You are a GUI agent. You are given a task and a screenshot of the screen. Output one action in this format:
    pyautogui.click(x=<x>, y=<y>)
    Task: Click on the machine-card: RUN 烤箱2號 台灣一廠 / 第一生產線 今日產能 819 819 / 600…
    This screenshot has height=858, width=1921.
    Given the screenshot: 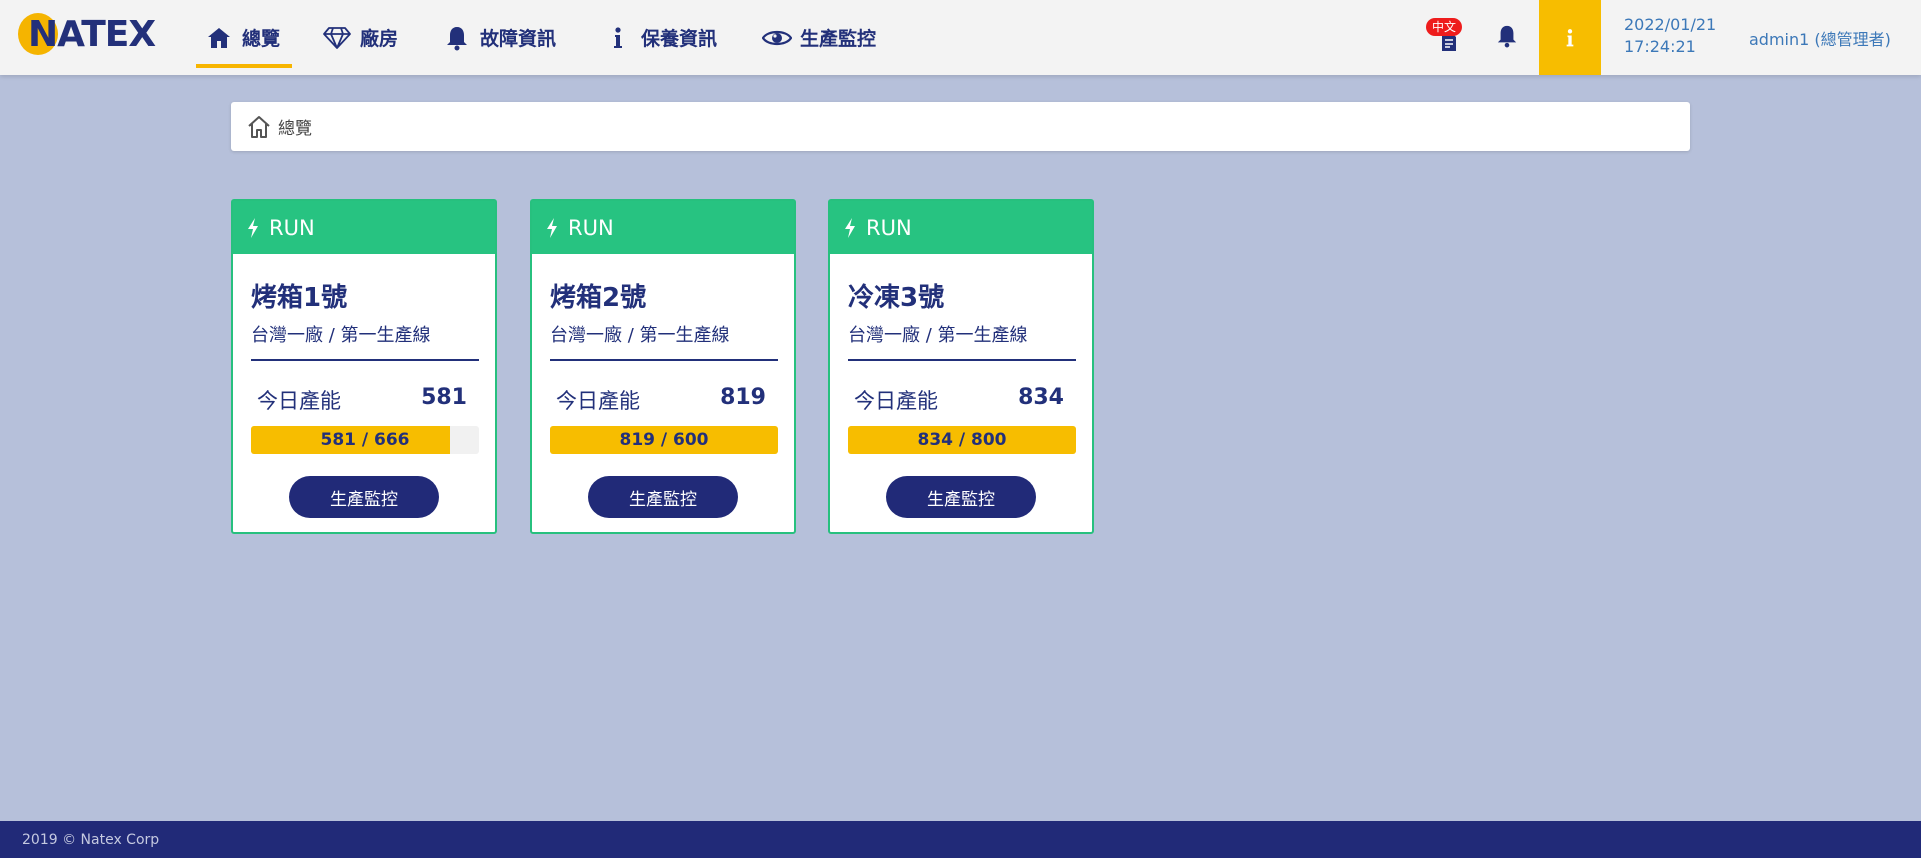 What is the action you would take?
    pyautogui.click(x=663, y=366)
    